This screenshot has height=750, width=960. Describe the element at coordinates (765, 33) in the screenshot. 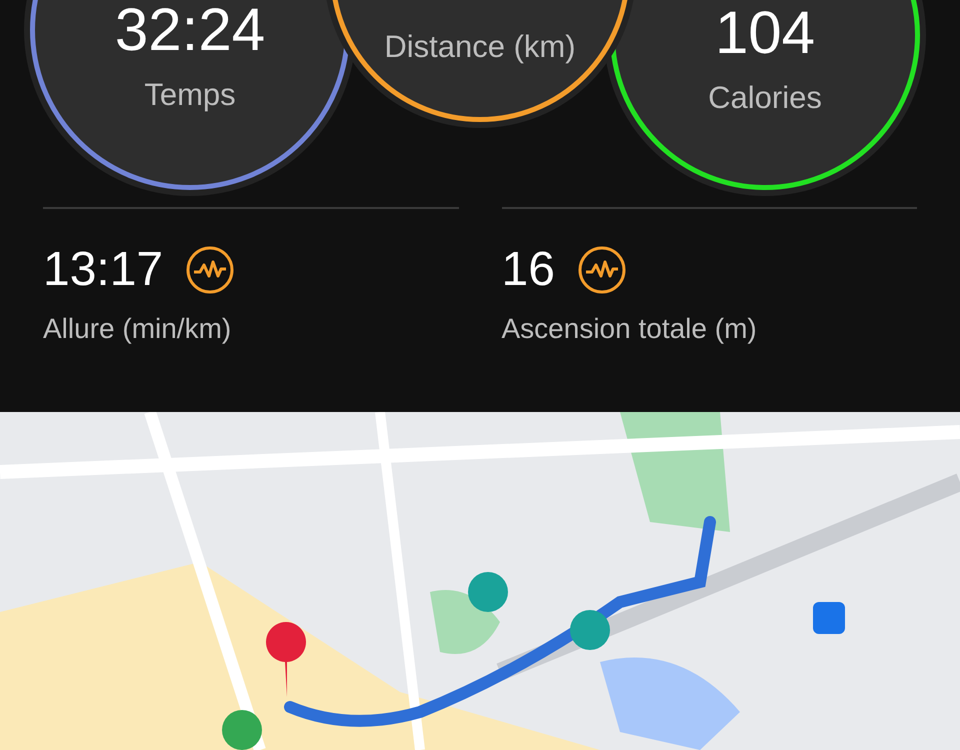

I see `ring-value: 104` at that location.